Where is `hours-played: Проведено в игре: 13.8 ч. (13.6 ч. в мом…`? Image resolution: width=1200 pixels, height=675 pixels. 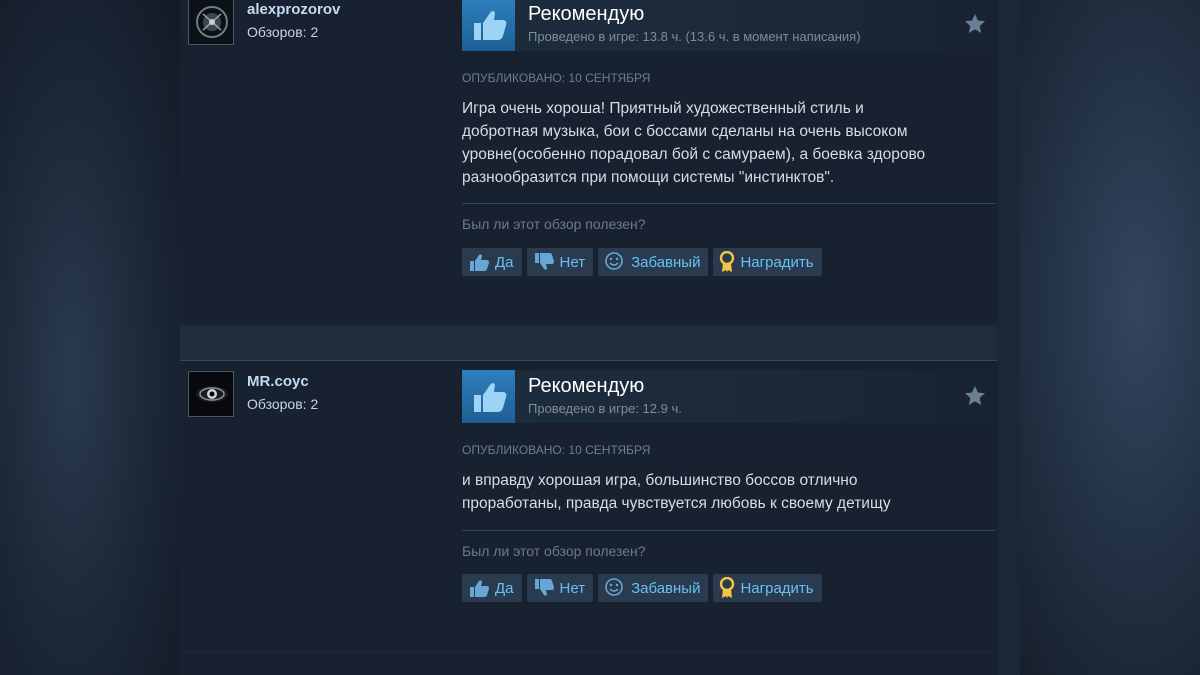
hours-played: Проведено в игре: 13.8 ч. (13.6 ч. в мом… is located at coordinates (694, 36).